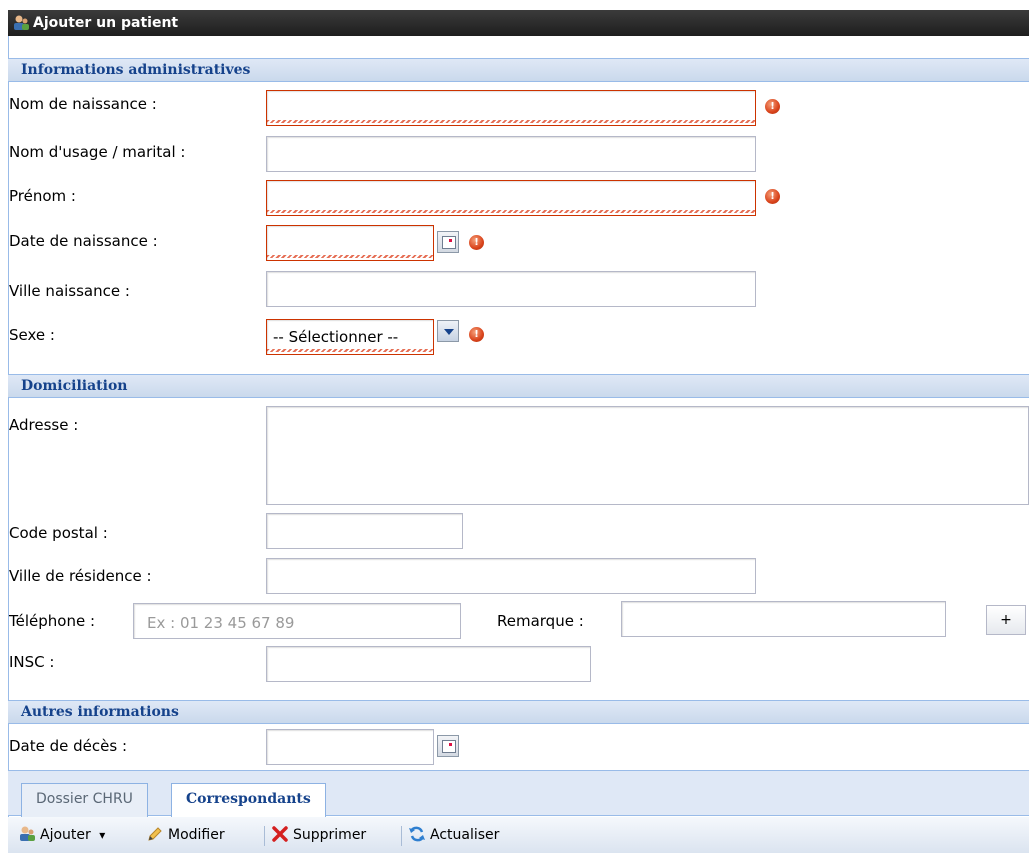 The height and width of the screenshot is (853, 1029). What do you see at coordinates (511, 198) in the screenshot?
I see `prenom-input` at bounding box center [511, 198].